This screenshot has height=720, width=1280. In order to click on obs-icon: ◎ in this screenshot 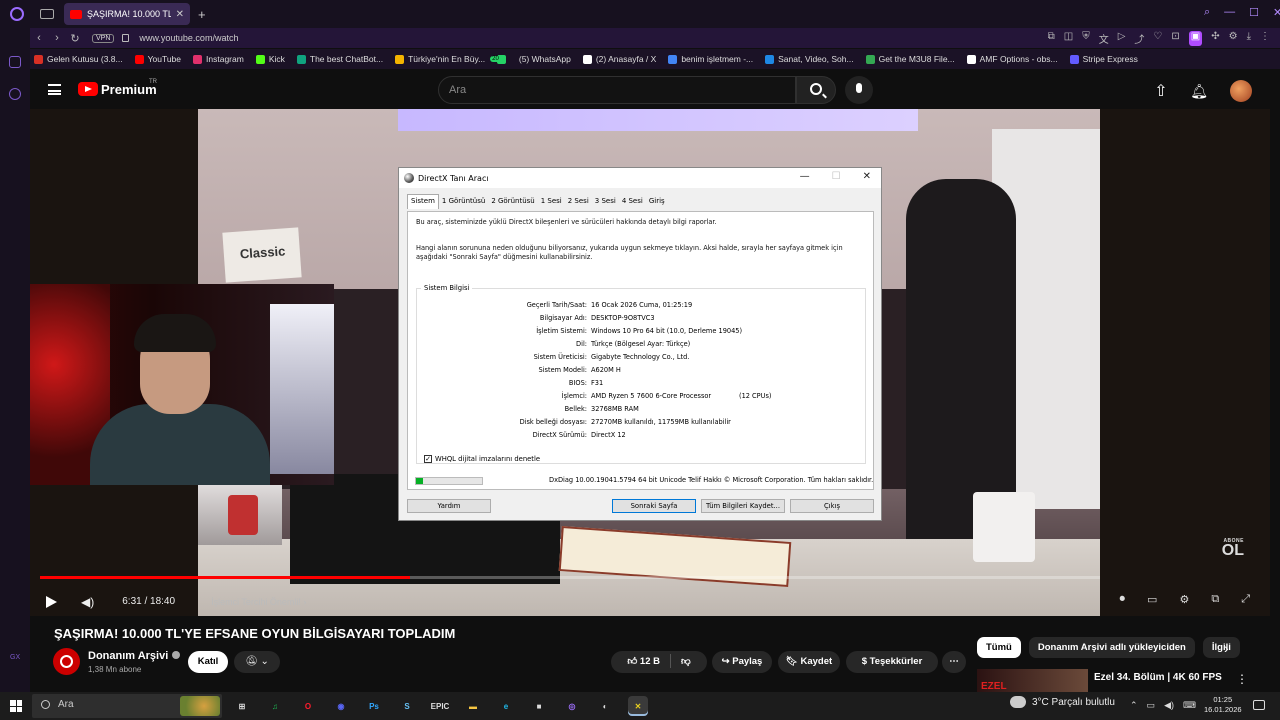, I will do `click(572, 706)`.